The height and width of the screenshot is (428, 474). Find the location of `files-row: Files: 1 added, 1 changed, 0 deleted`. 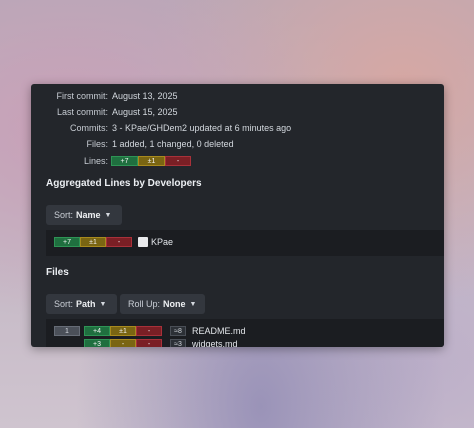

files-row: Files: 1 added, 1 changed, 0 deleted is located at coordinates (237, 144).